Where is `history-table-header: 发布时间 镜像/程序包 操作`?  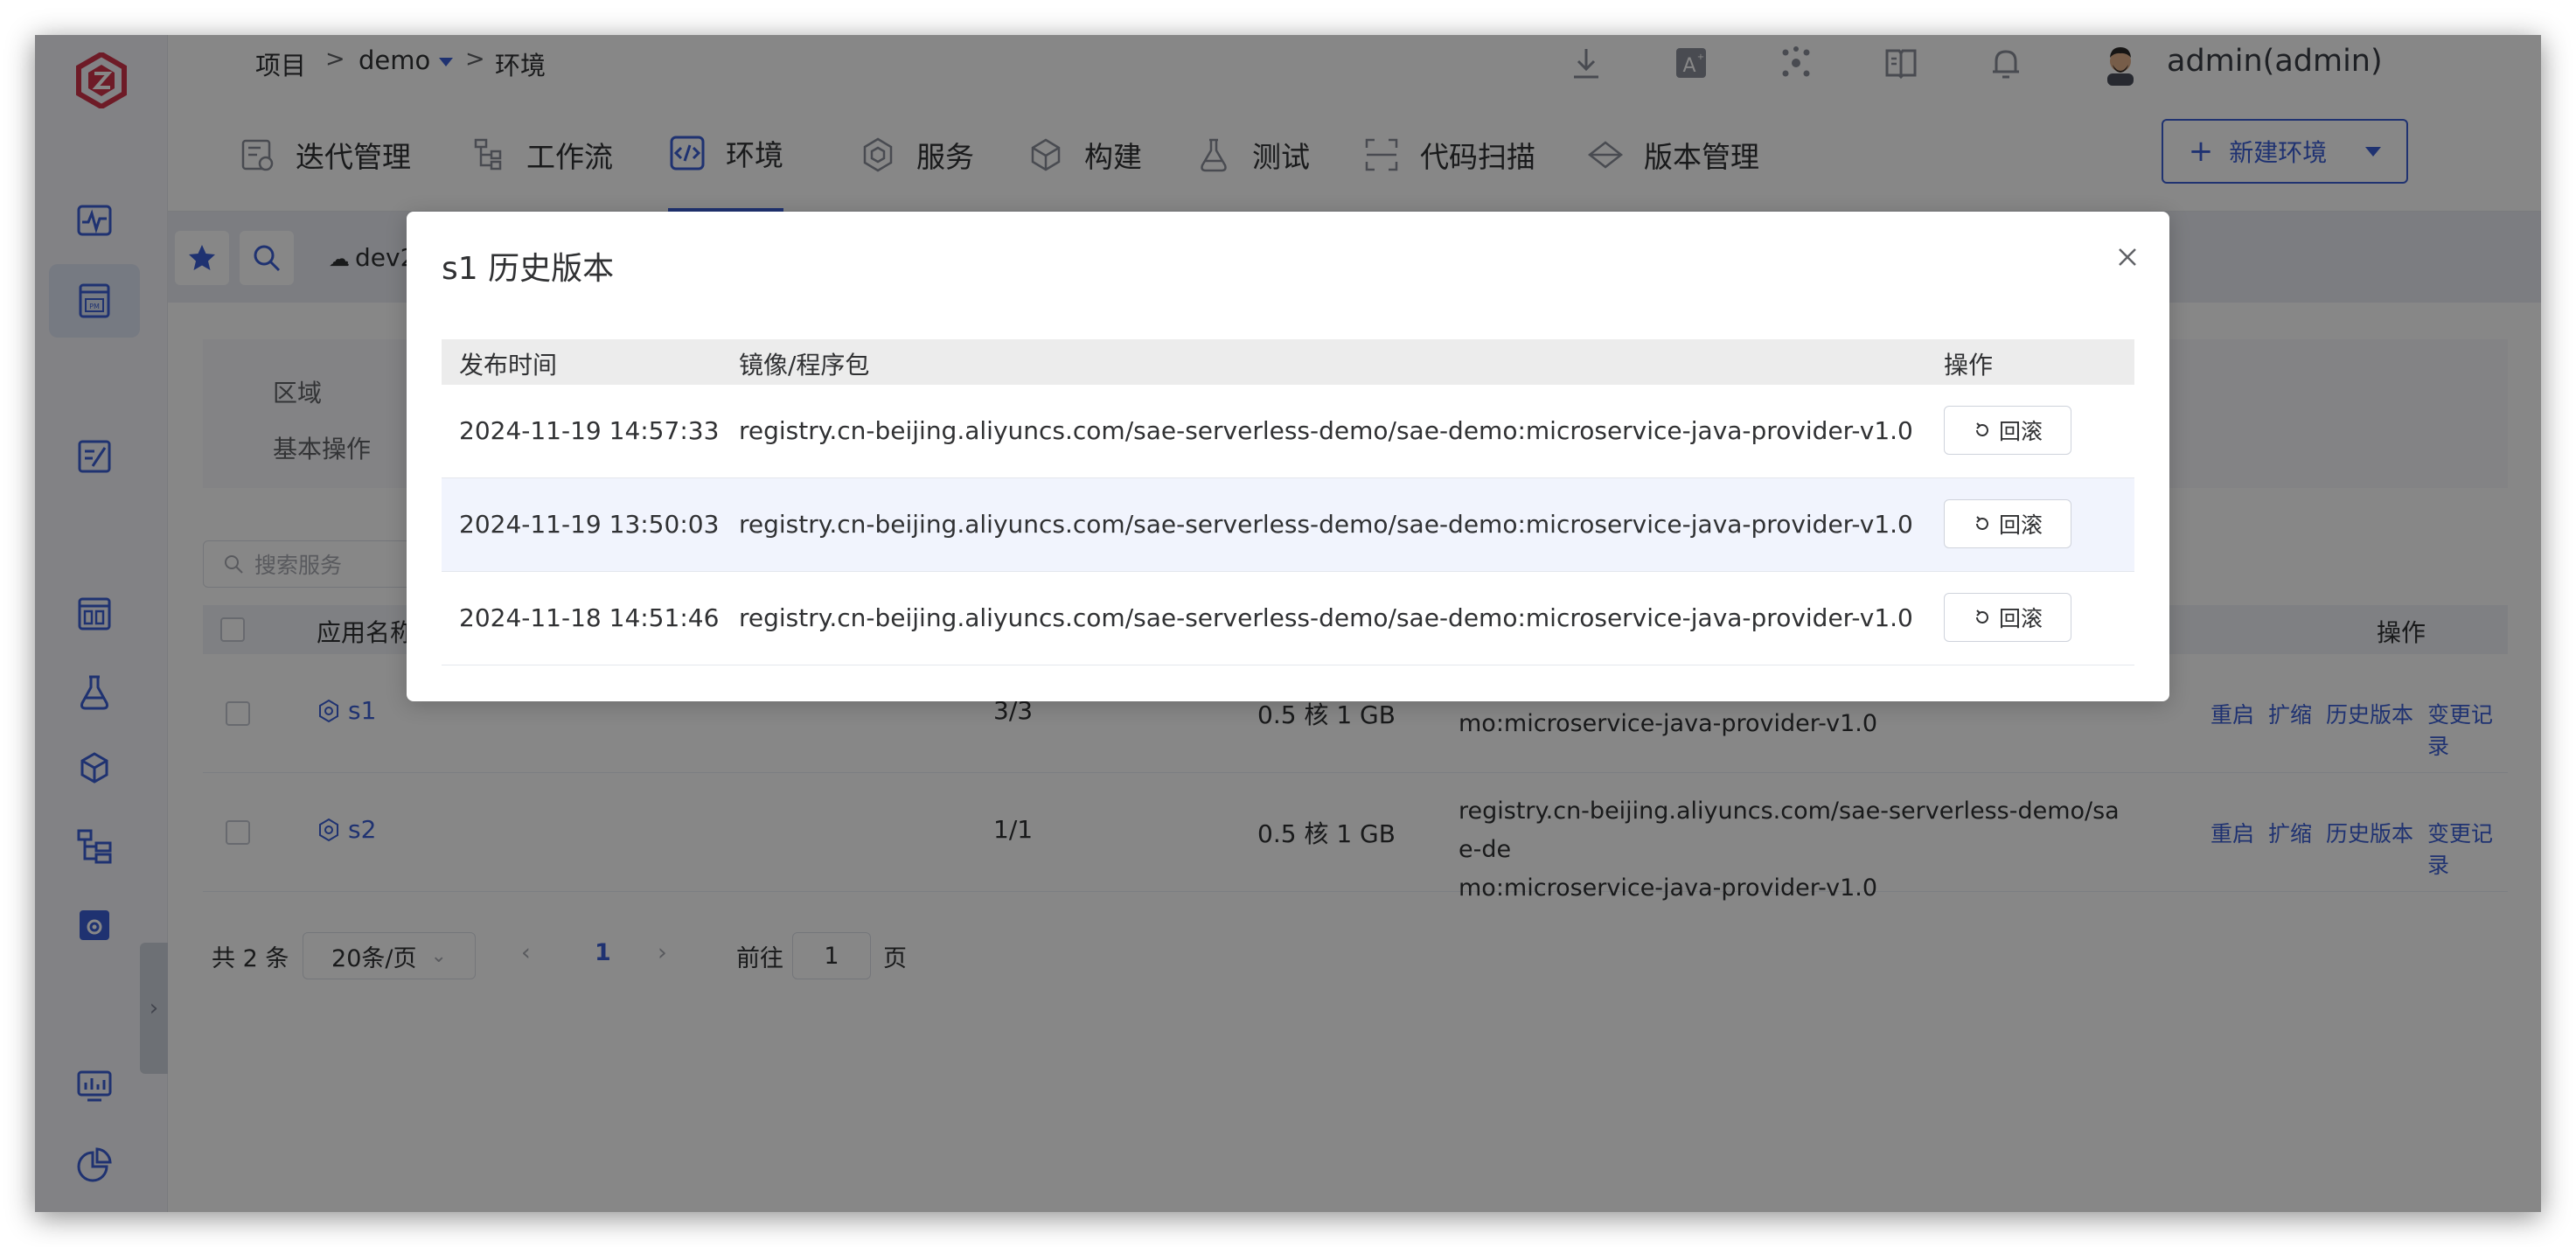
history-table-header: 发布时间 镜像/程序包 操作 is located at coordinates (1288, 362).